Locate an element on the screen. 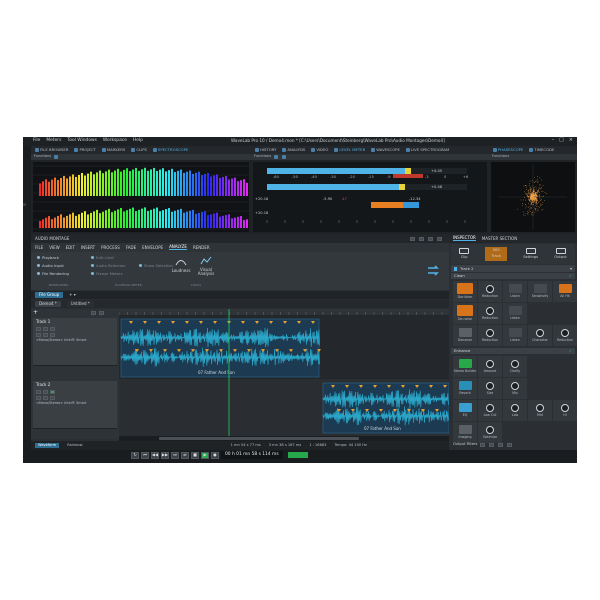 The width and height of the screenshot is (600, 600). module-cell: Sensitivity is located at coordinates (540, 291).